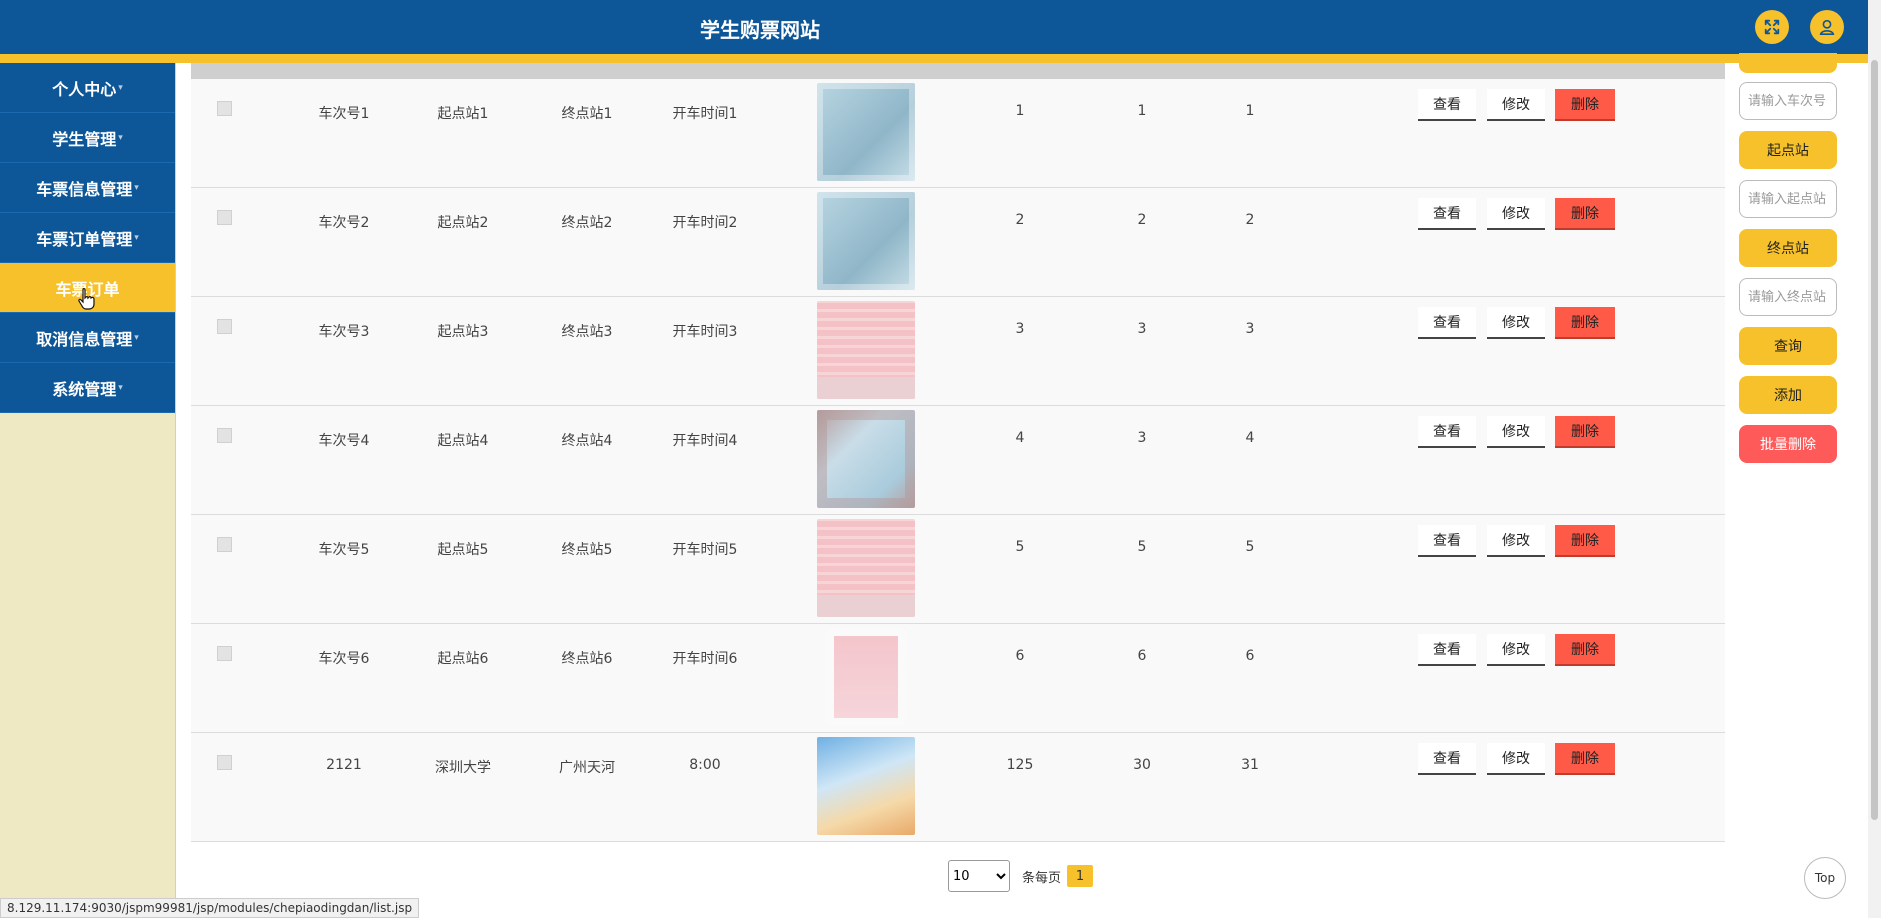  I want to click on sidebar-item-personal-center: 个人中心 ▾, so click(87, 88).